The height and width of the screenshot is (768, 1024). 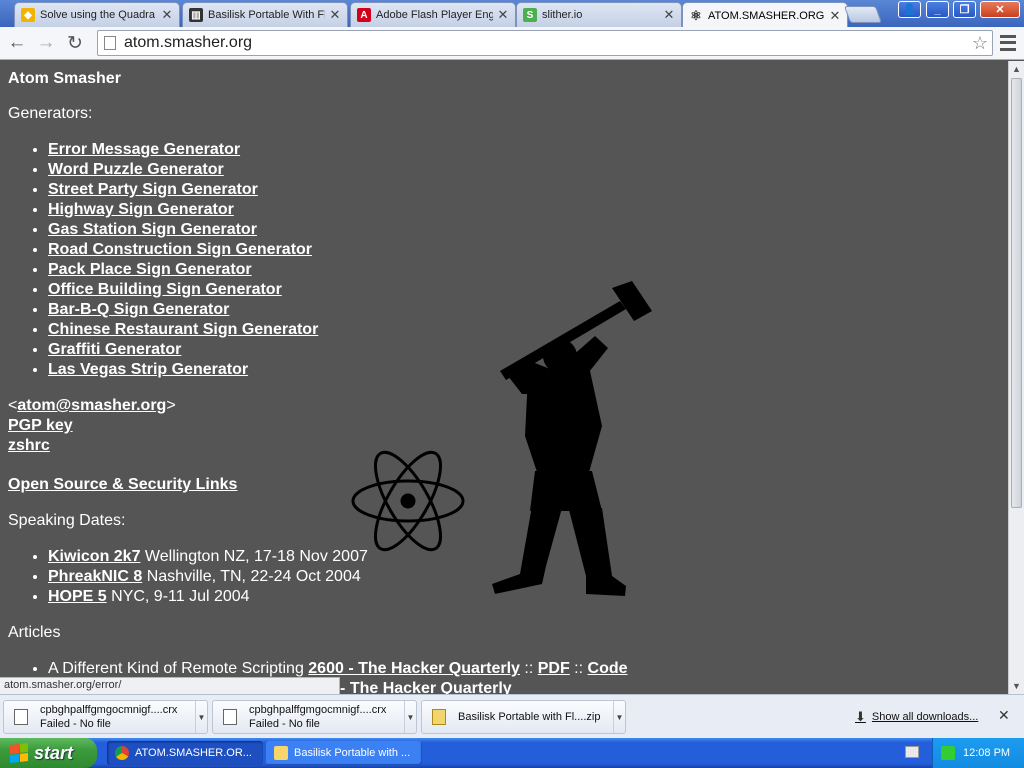 What do you see at coordinates (48, 753) in the screenshot?
I see `start-button: start` at bounding box center [48, 753].